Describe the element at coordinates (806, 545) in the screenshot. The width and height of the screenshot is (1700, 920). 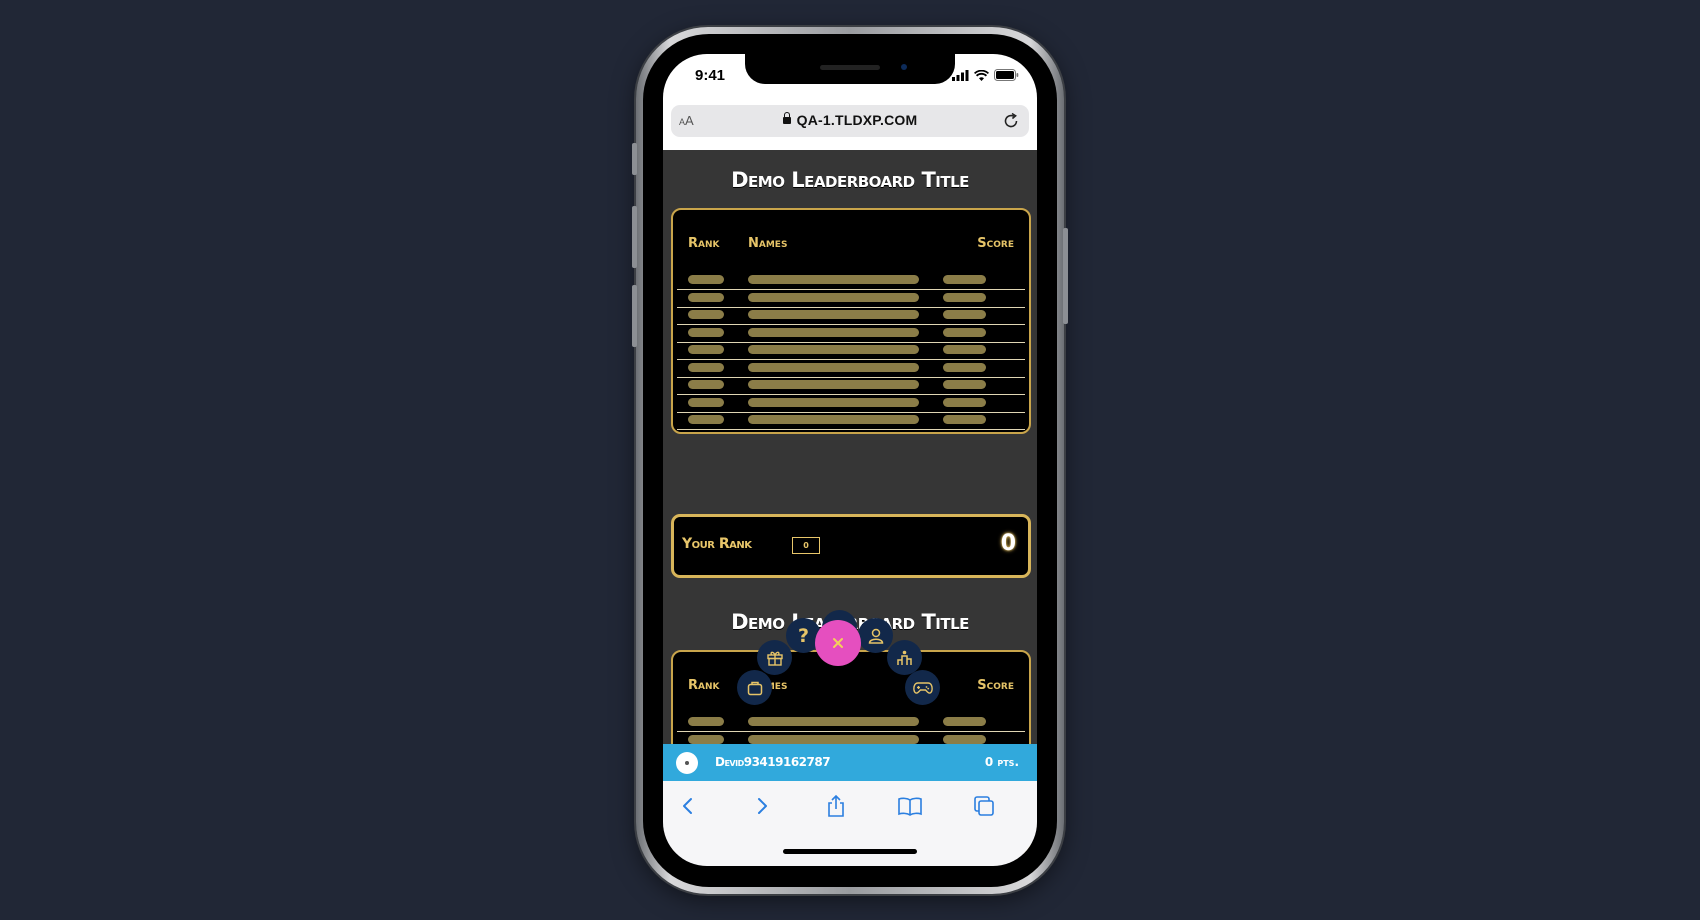
I see `your-rank-value: 0` at that location.